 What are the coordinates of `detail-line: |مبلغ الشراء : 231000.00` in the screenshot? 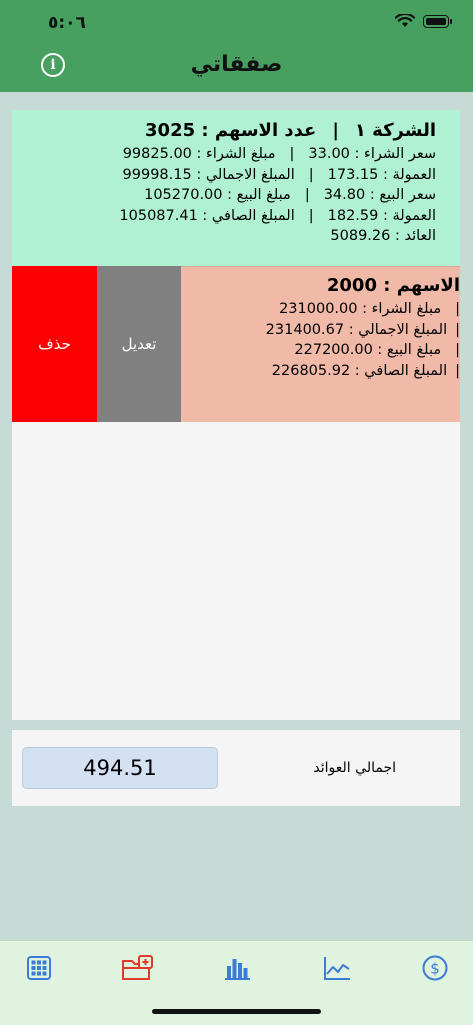 It's located at (369, 309).